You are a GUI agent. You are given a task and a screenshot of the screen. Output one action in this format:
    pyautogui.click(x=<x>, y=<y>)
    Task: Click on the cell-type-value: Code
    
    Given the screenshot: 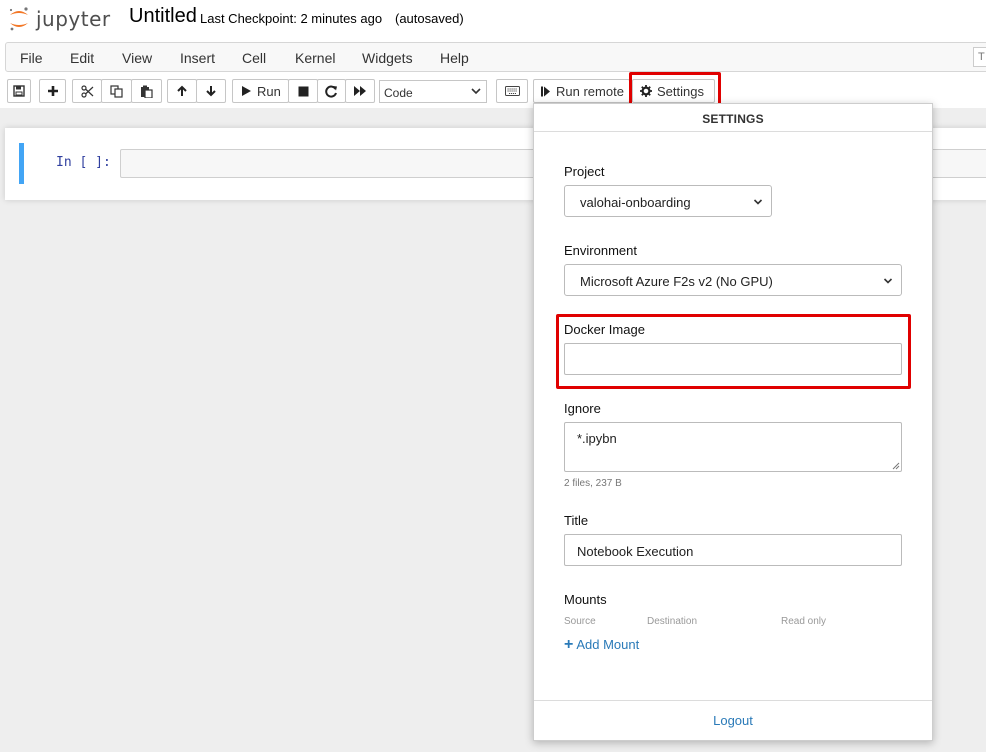 What is the action you would take?
    pyautogui.click(x=398, y=93)
    